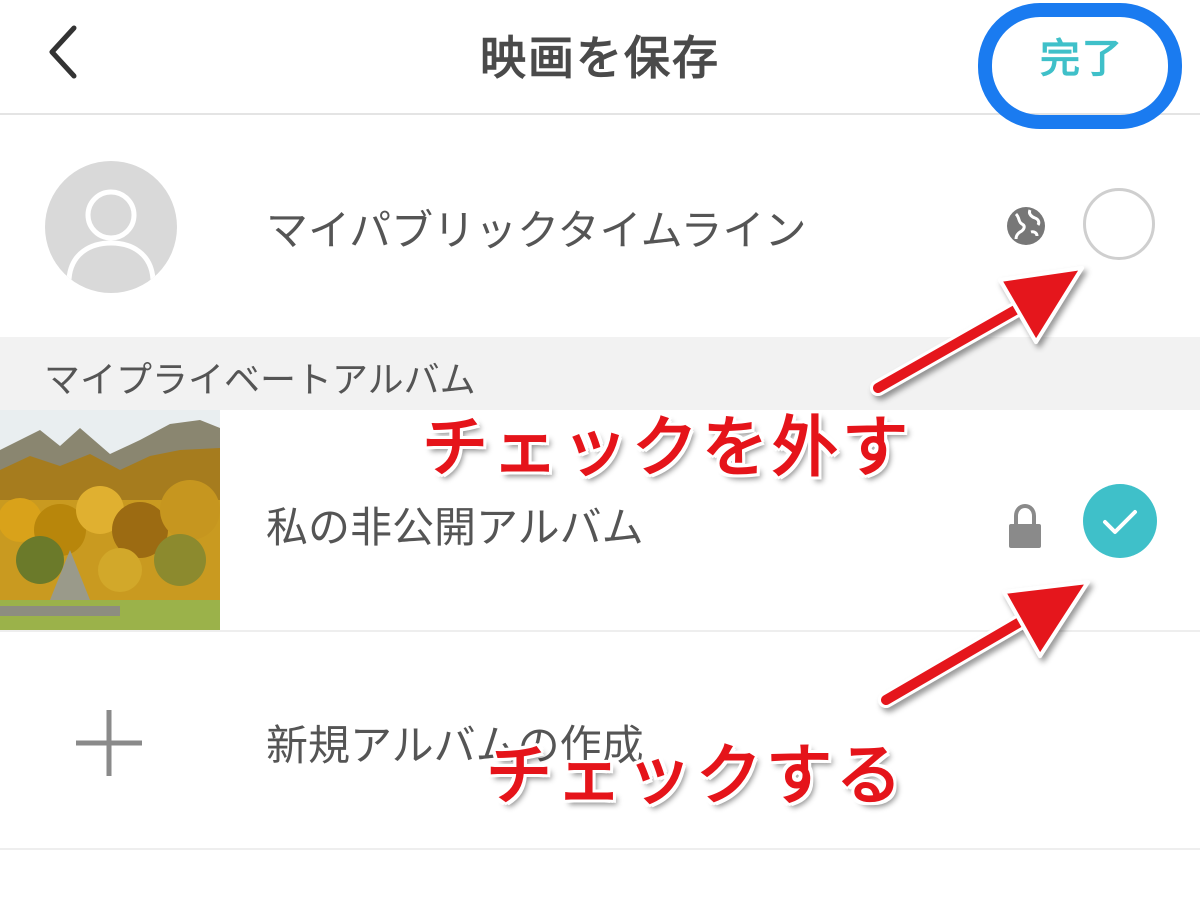  I want to click on public-timeline-label: マイパブリックタイムライン, so click(536, 230).